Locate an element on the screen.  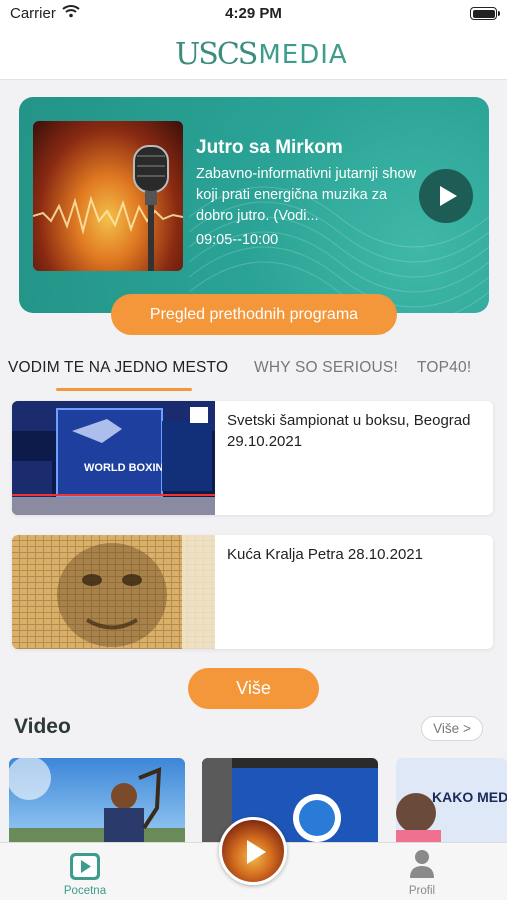
thumb-caption: WORLD BOXING is located at coordinates (128, 468).